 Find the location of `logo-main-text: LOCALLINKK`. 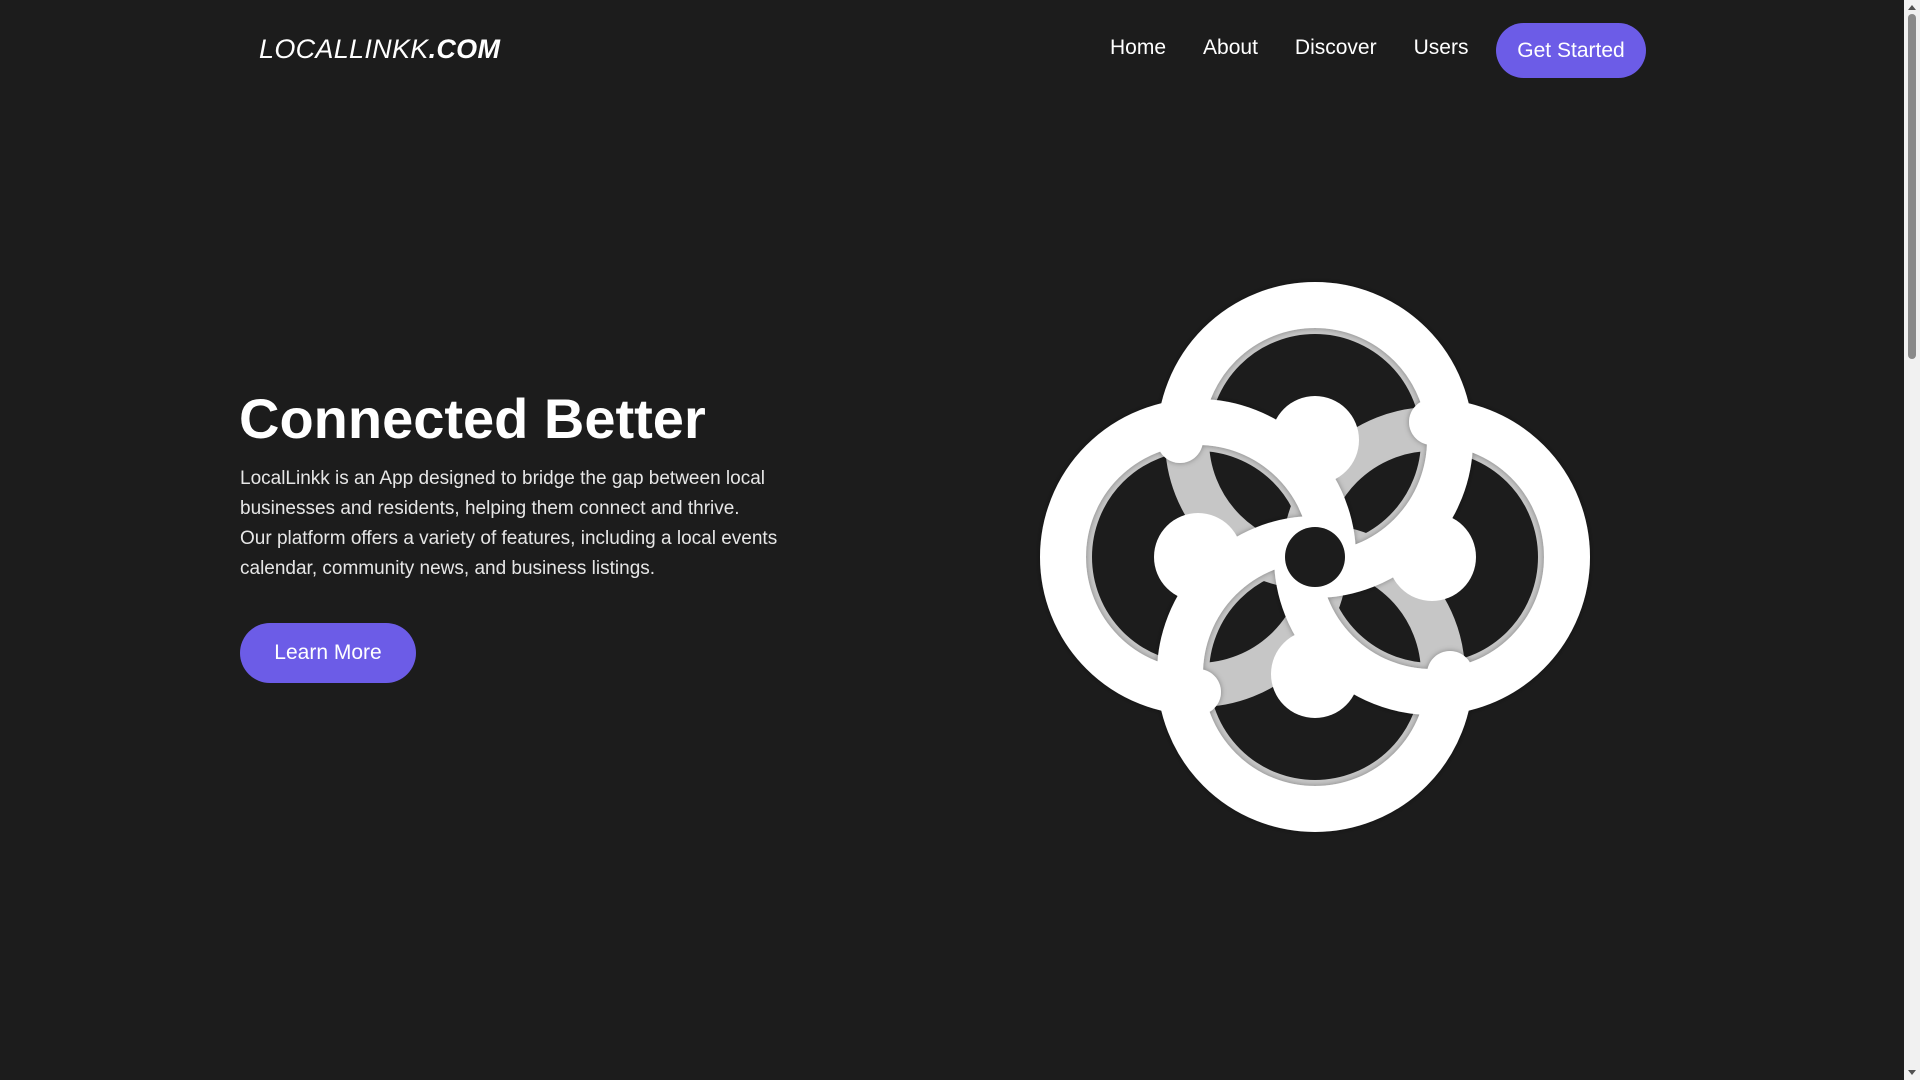

logo-main-text: LOCALLINKK is located at coordinates (344, 49).